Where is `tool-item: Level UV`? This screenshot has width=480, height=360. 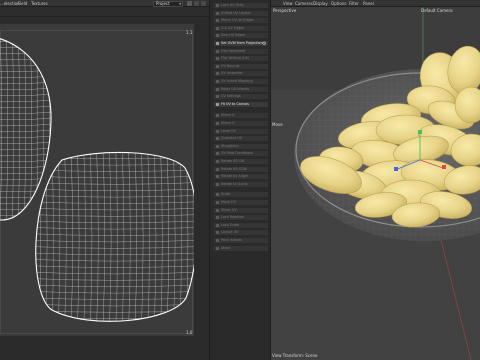
tool-item: Level UV is located at coordinates (241, 131).